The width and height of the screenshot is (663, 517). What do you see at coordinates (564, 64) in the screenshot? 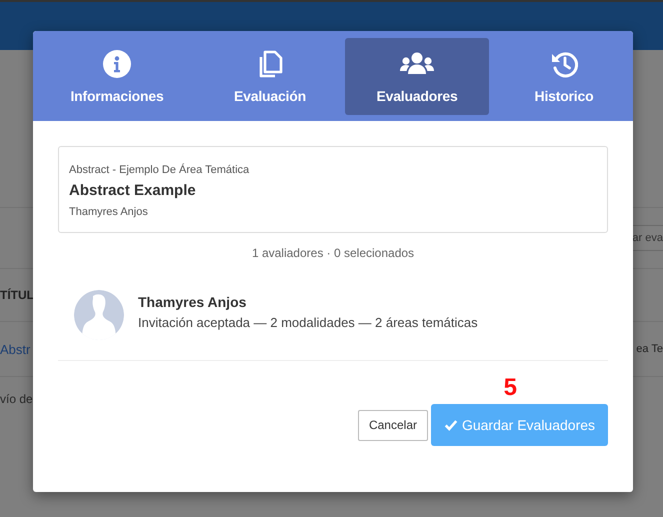
I see `history-icon` at bounding box center [564, 64].